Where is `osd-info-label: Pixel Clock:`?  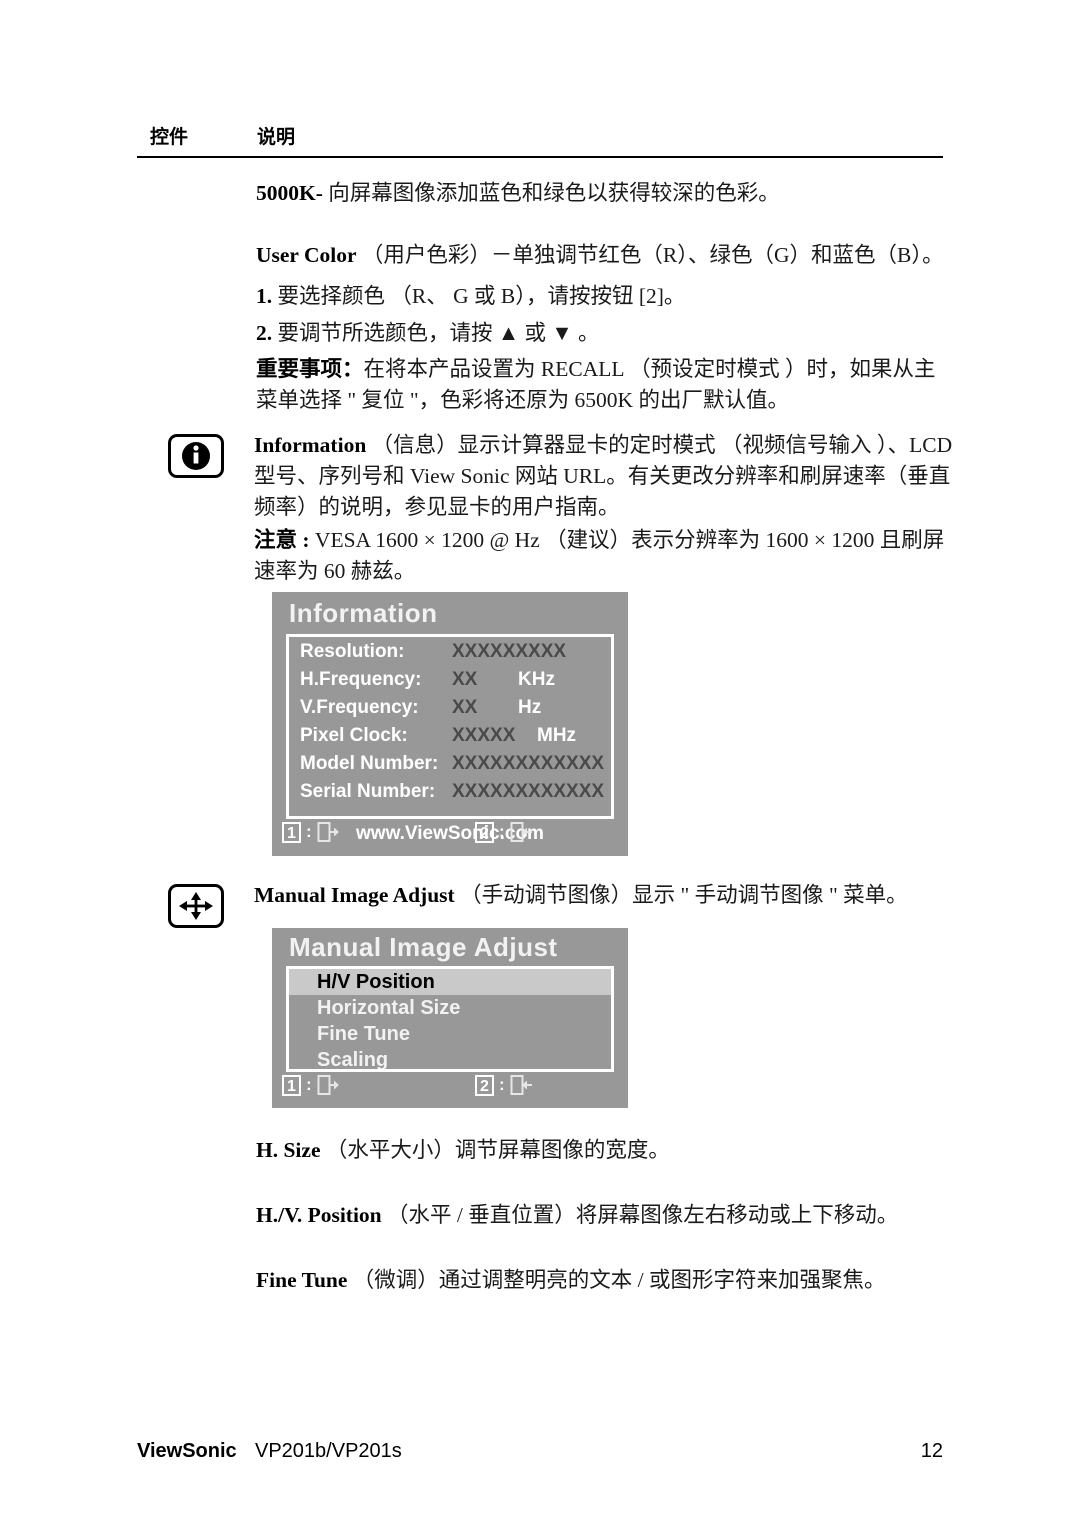 osd-info-label: Pixel Clock: is located at coordinates (354, 735).